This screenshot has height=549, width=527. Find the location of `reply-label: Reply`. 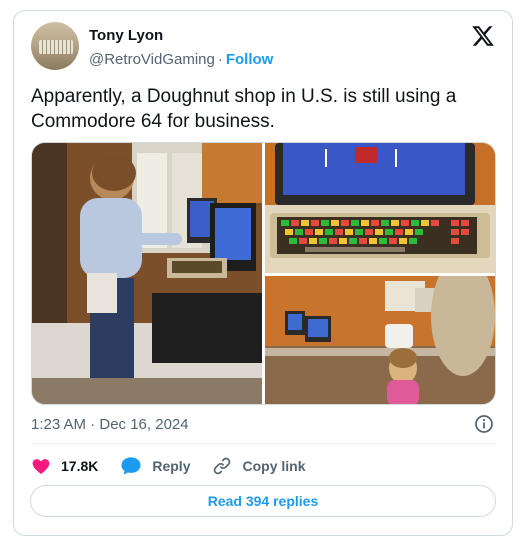

reply-label: Reply is located at coordinates (171, 466).